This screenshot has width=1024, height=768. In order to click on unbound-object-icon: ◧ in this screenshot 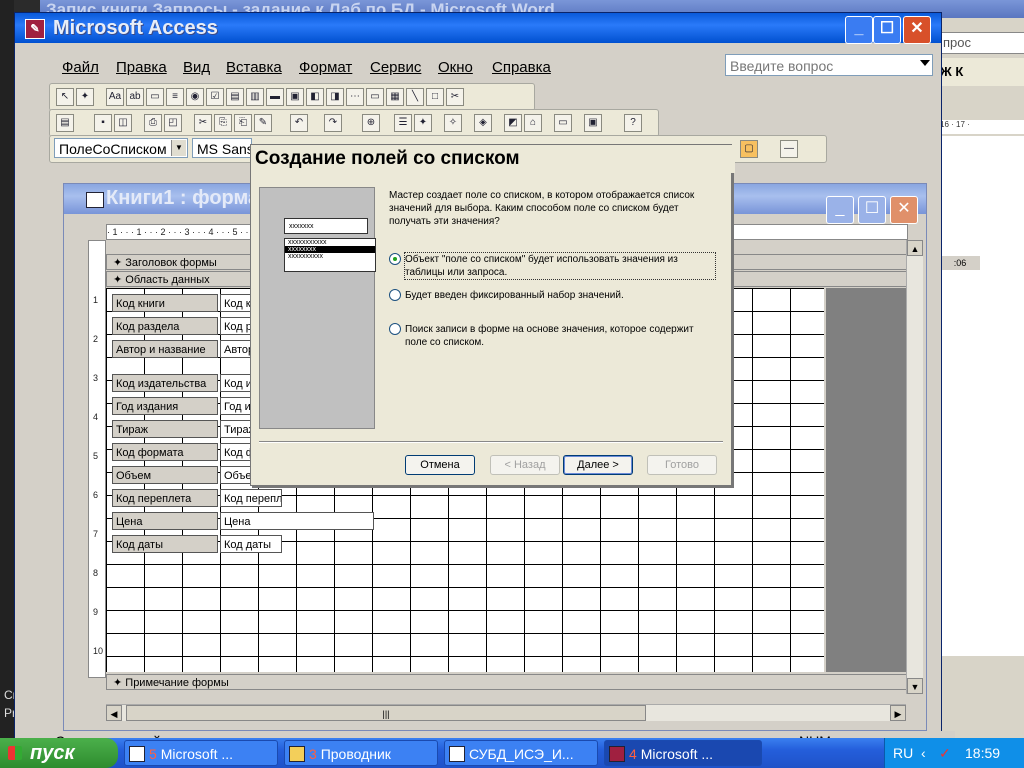, I will do `click(315, 97)`.